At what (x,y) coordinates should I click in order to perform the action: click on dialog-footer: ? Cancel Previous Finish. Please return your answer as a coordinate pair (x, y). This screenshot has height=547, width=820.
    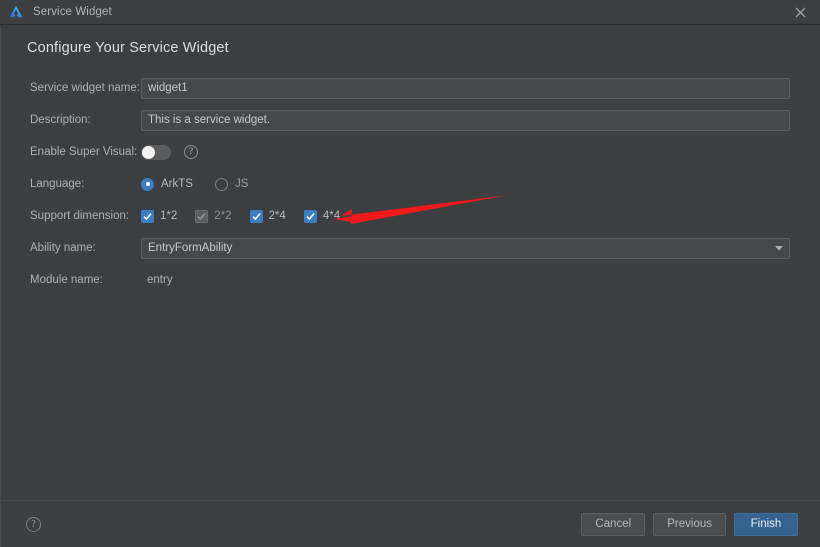
    Looking at the image, I should click on (410, 523).